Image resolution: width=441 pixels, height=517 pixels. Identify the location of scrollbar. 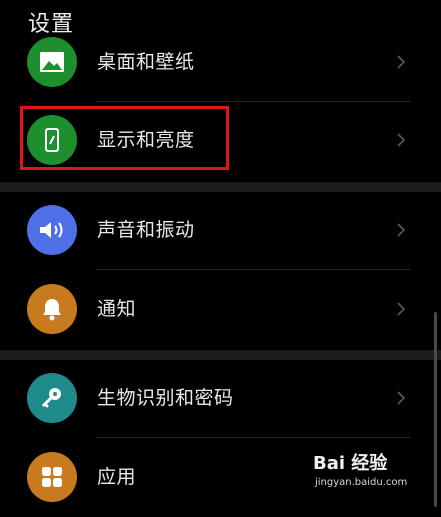
(435, 409).